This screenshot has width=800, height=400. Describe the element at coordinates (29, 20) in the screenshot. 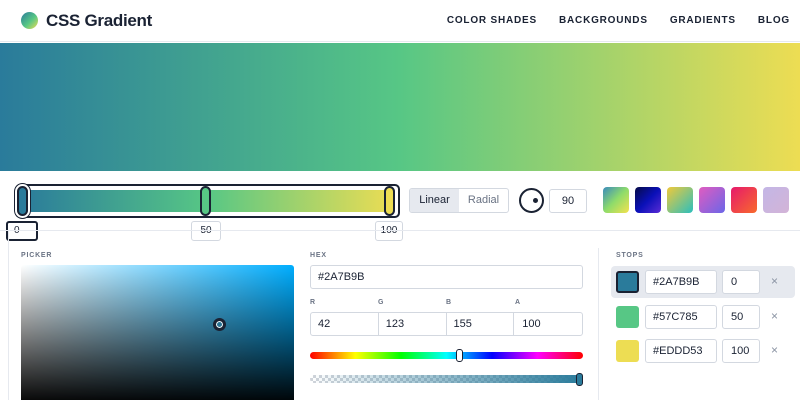

I see `logo-icon` at that location.